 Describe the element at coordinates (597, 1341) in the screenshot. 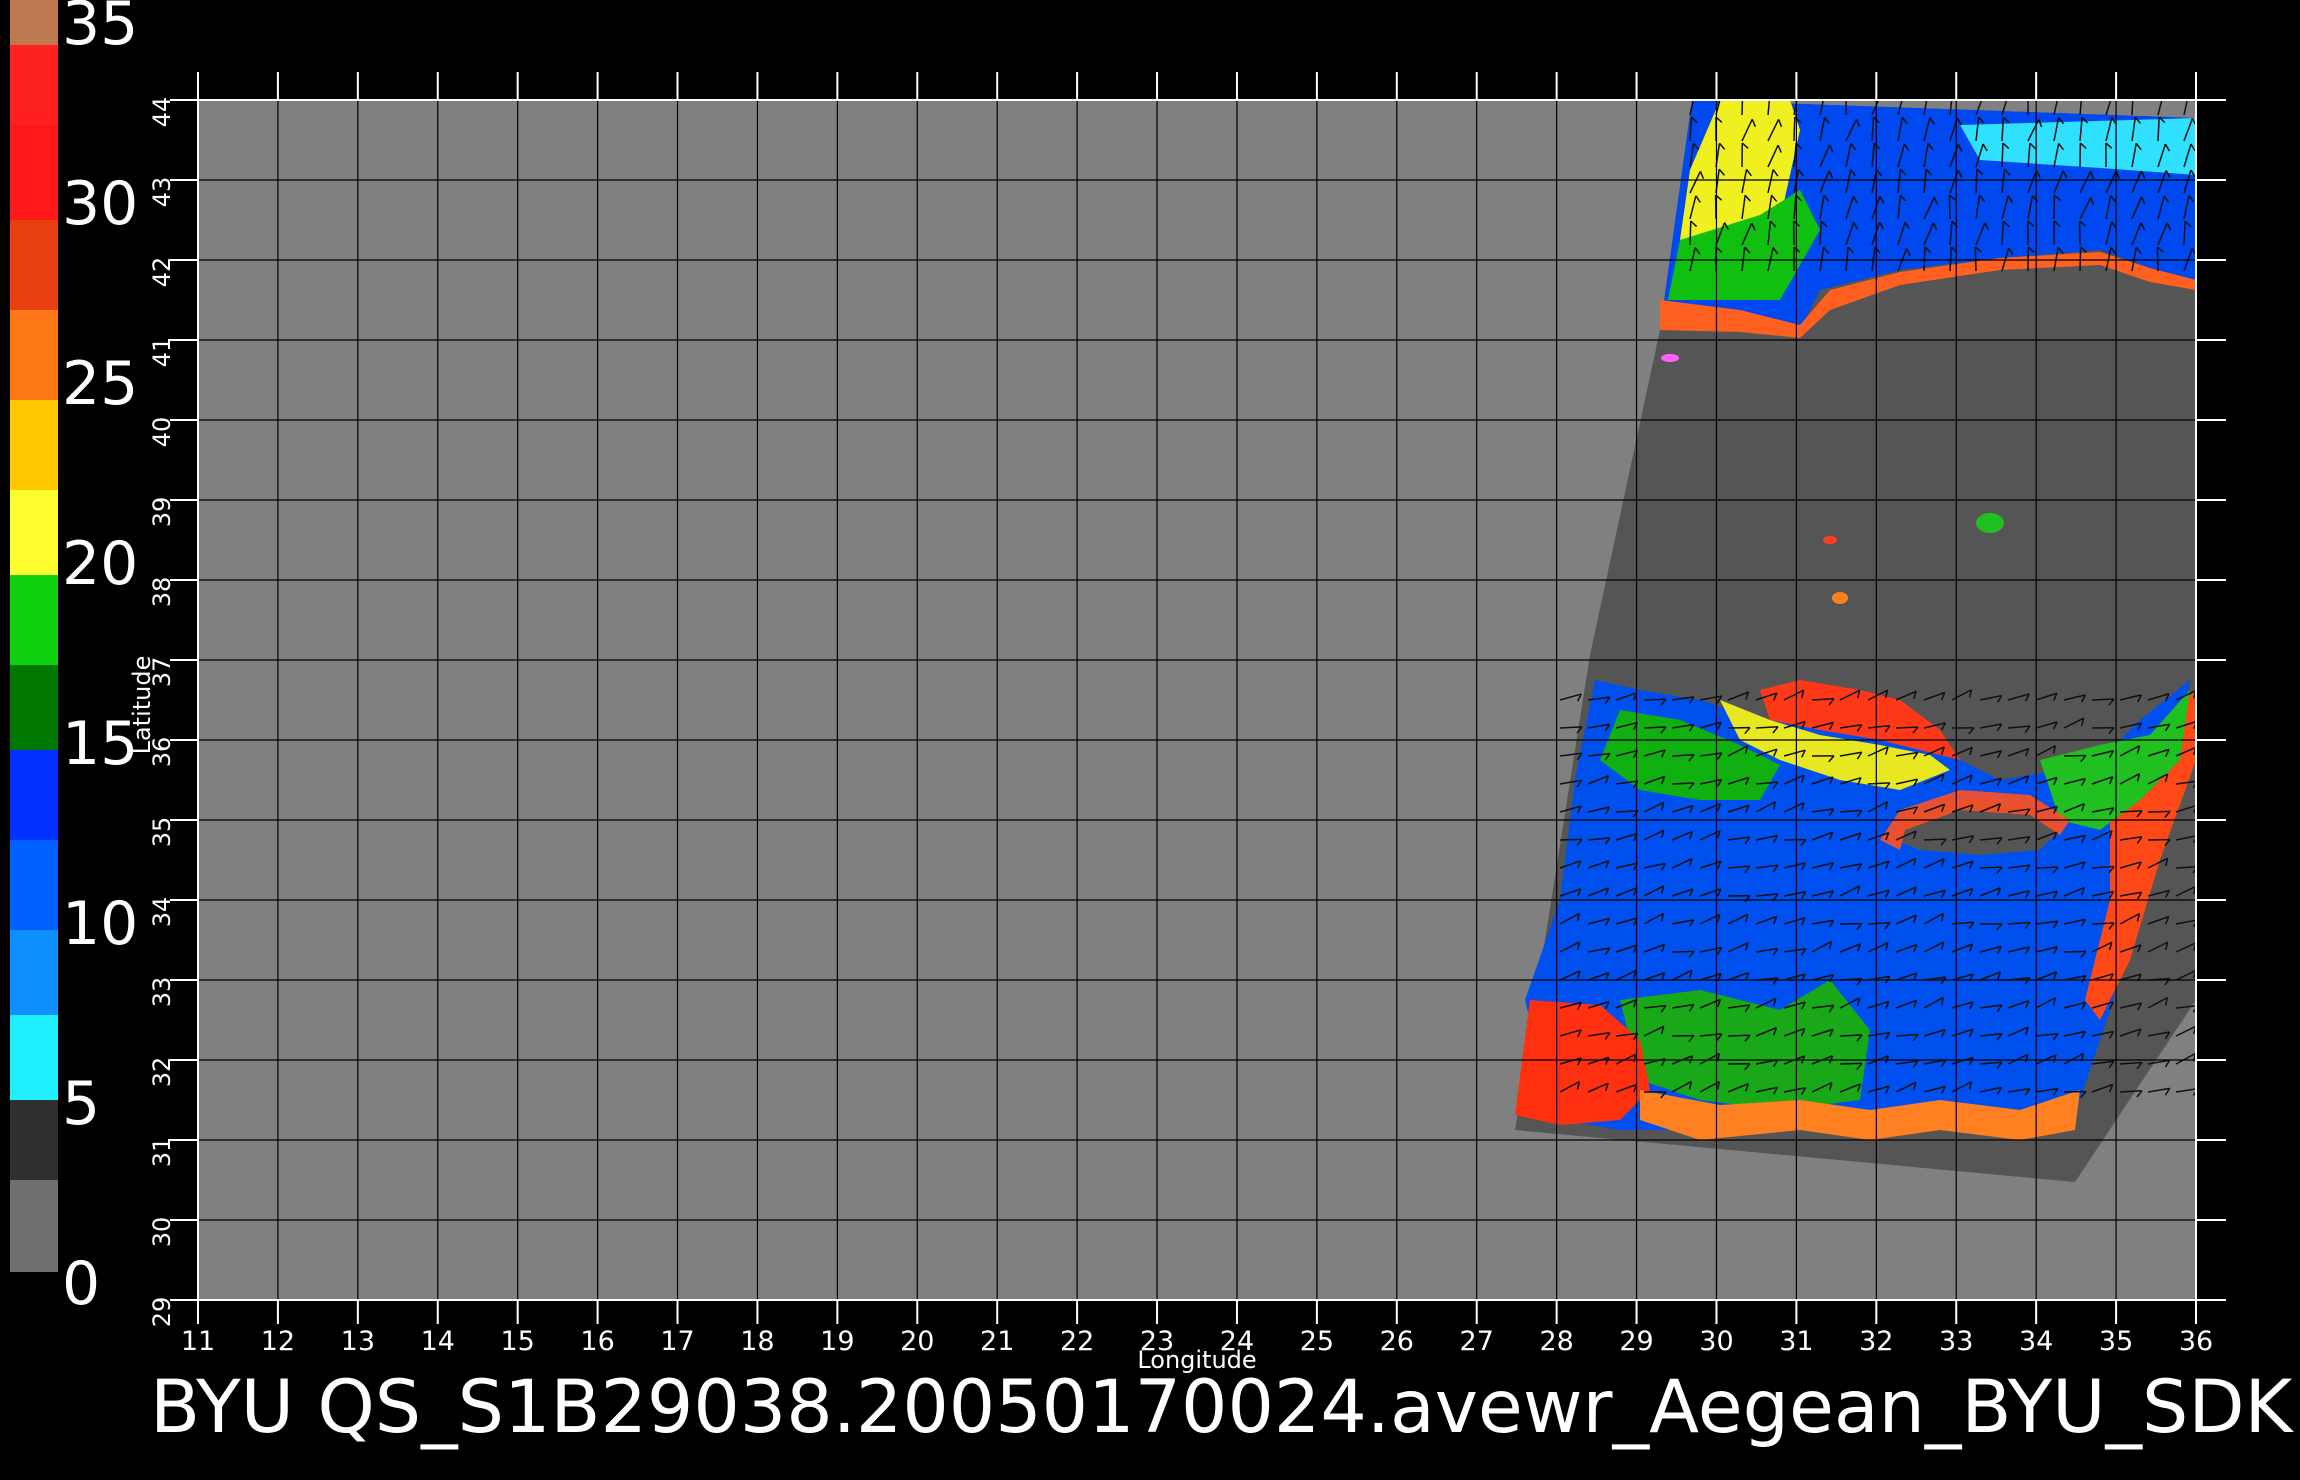

I see `x-tick-label: 16` at that location.